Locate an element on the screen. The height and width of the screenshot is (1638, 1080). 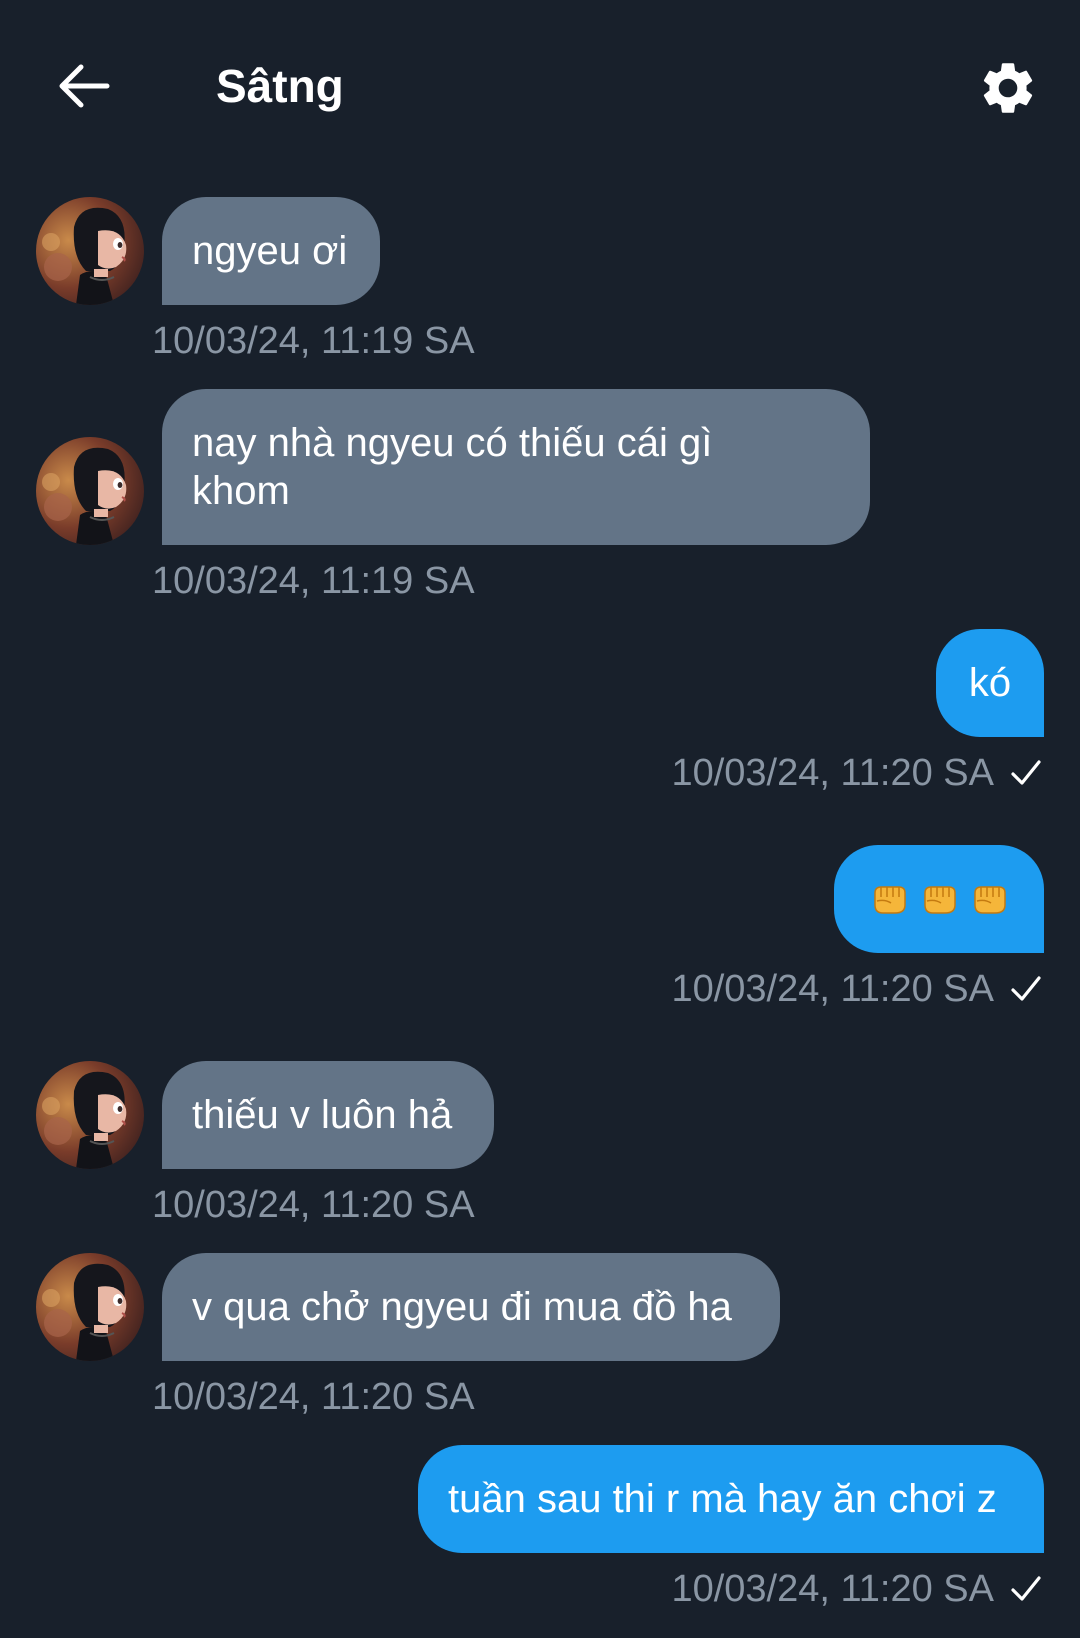
message-bubble-incoming: ngyeu ơi is located at coordinates (271, 251).